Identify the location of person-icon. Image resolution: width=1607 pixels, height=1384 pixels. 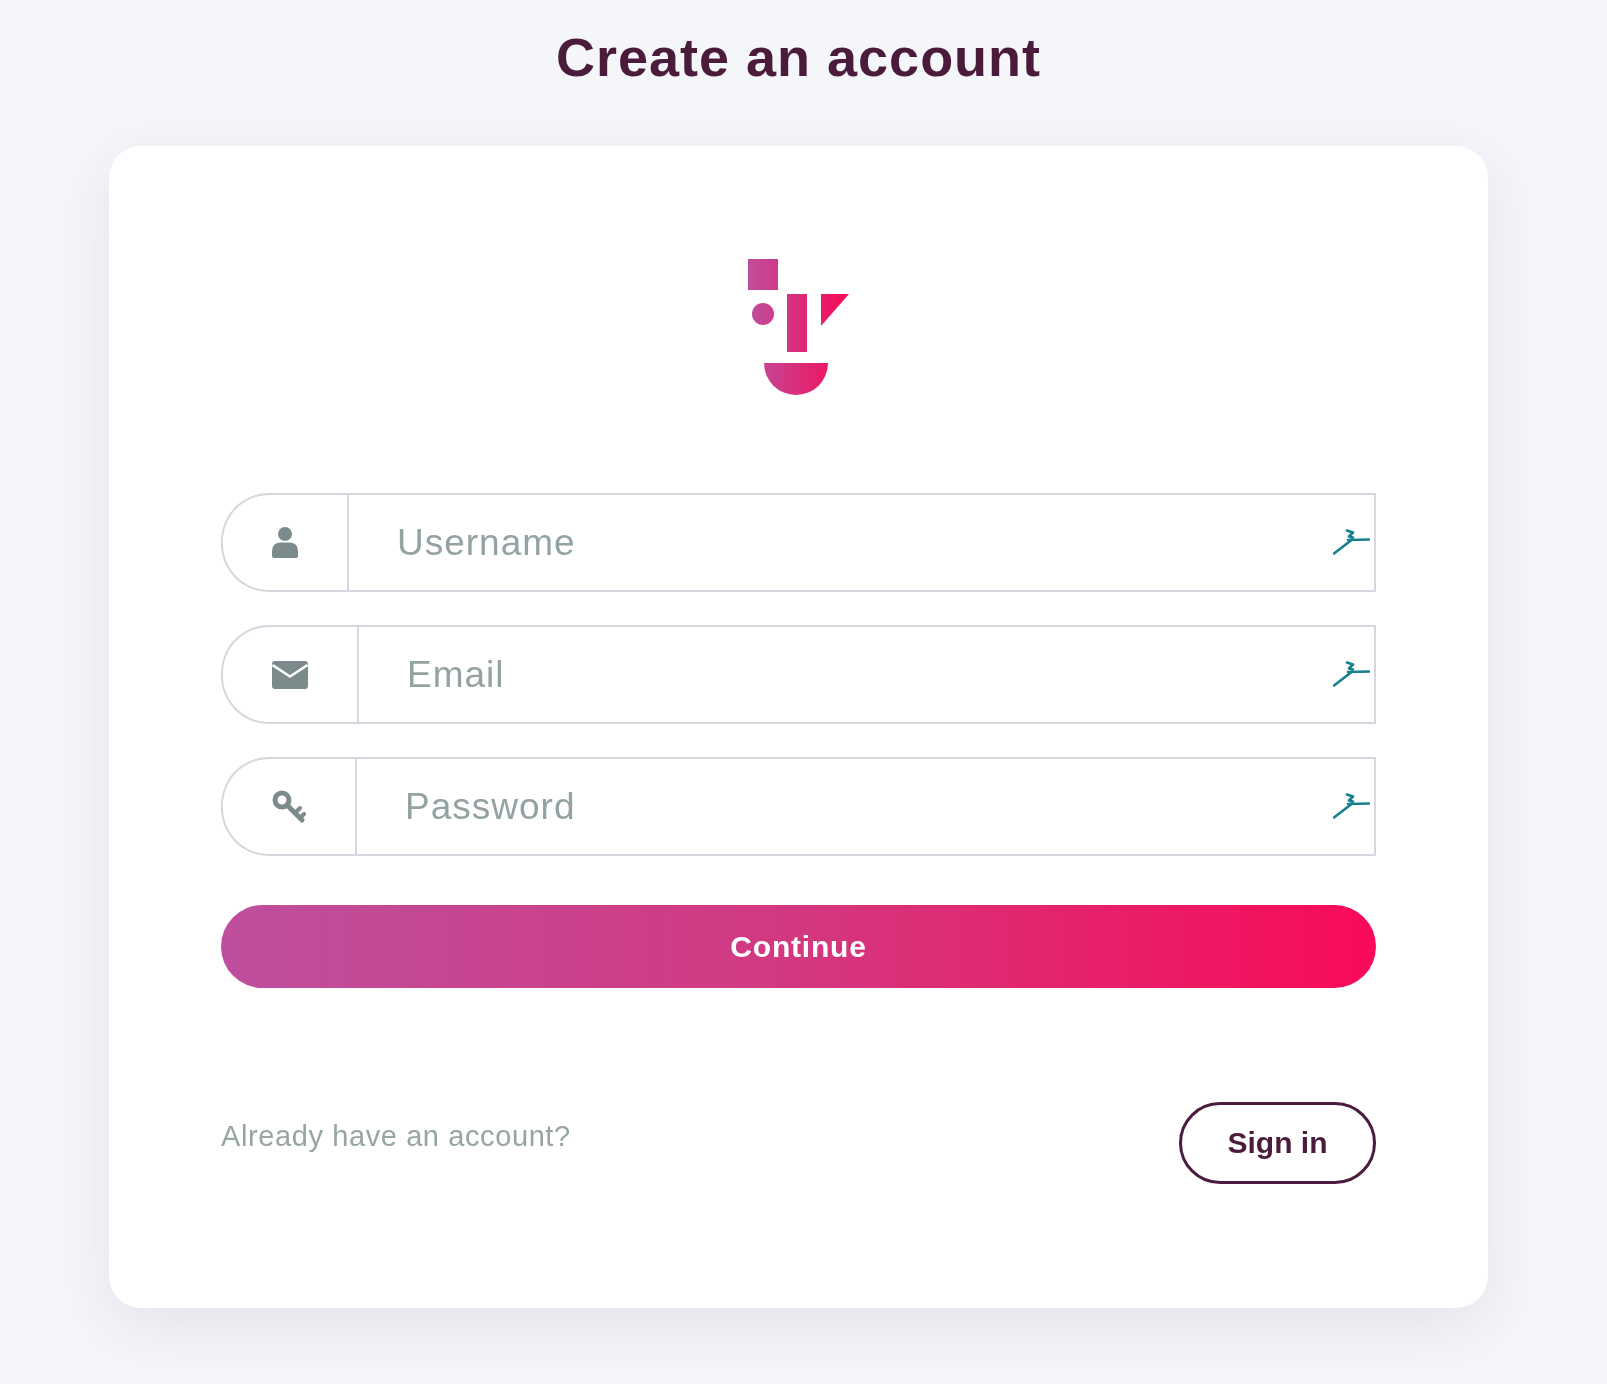
(285, 542).